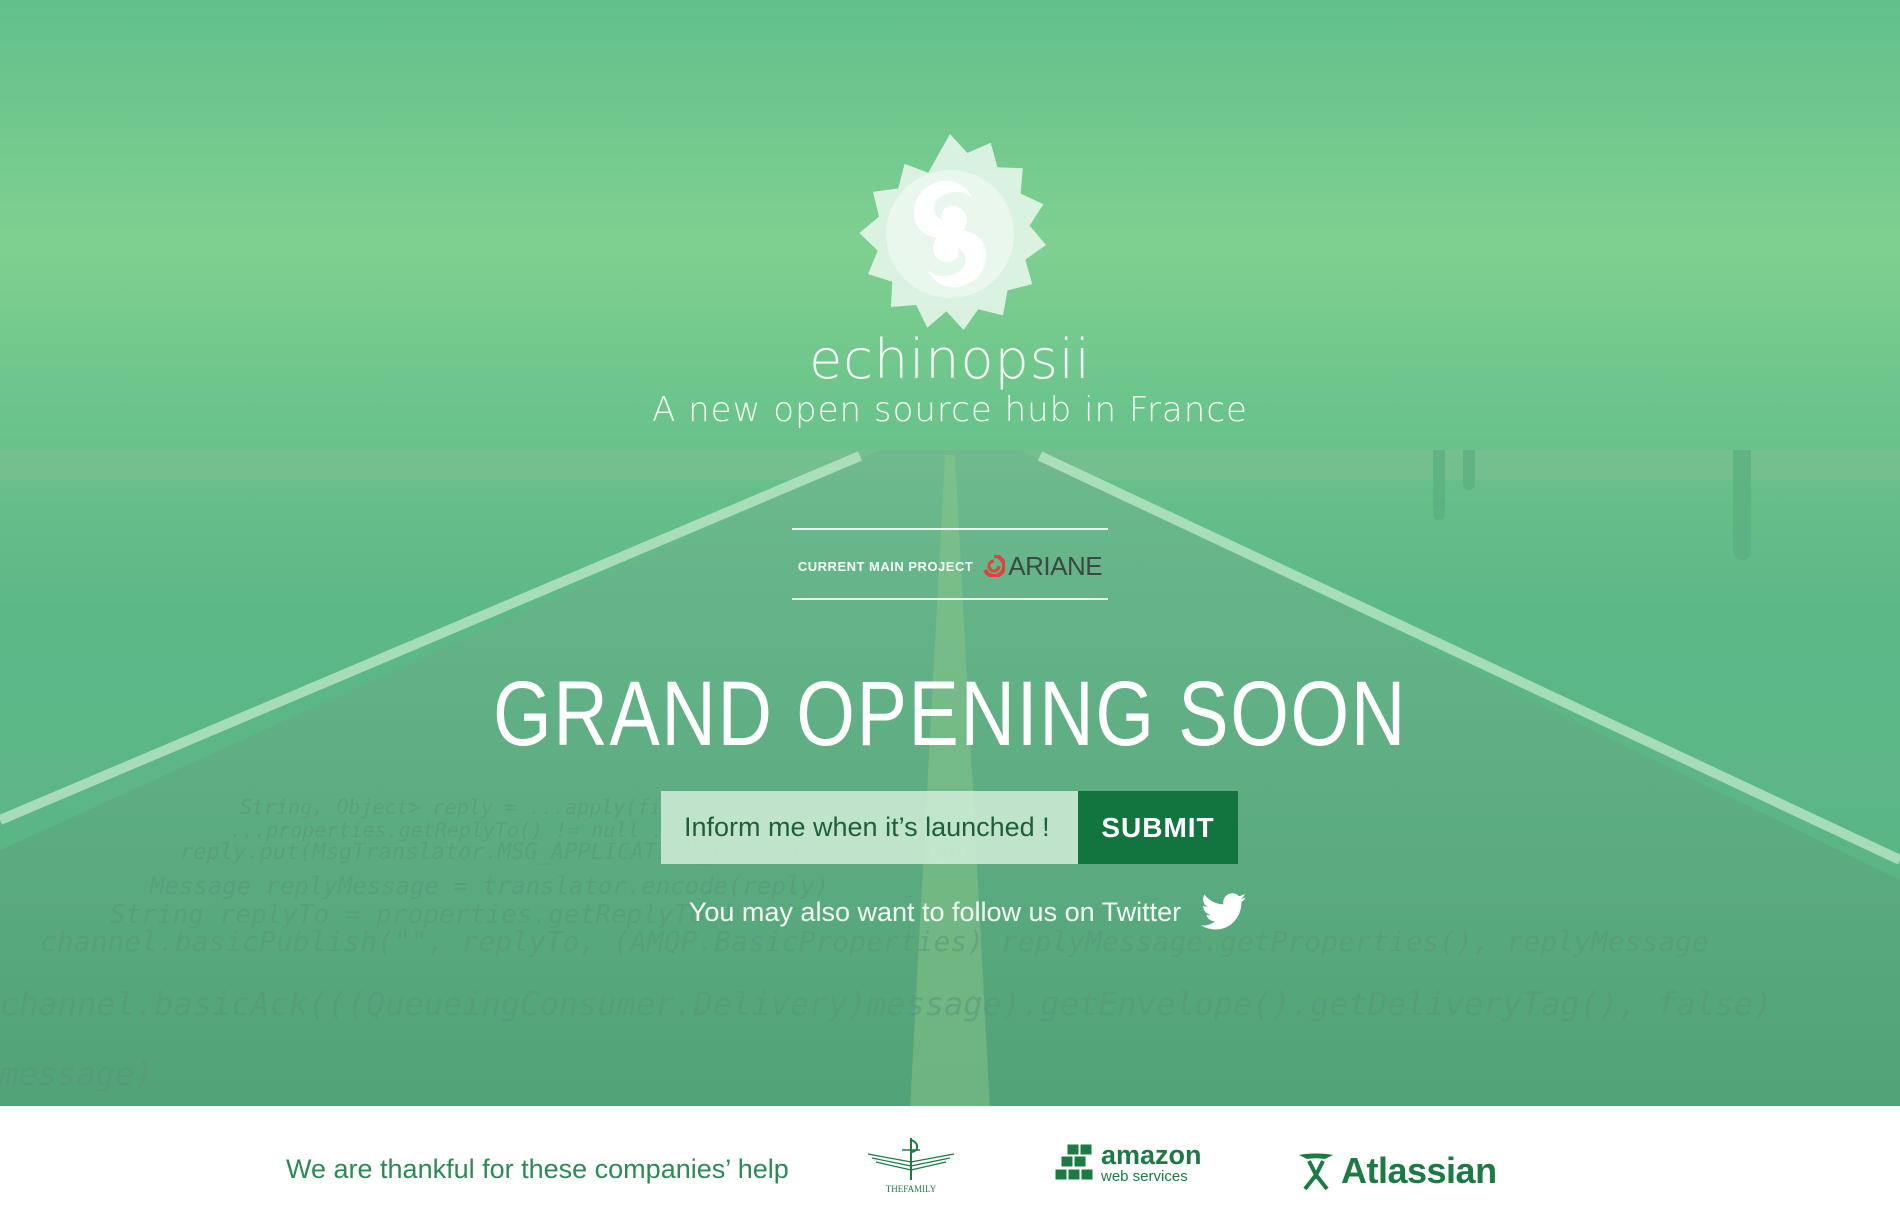  I want to click on aws-sub: web services, so click(1144, 1176).